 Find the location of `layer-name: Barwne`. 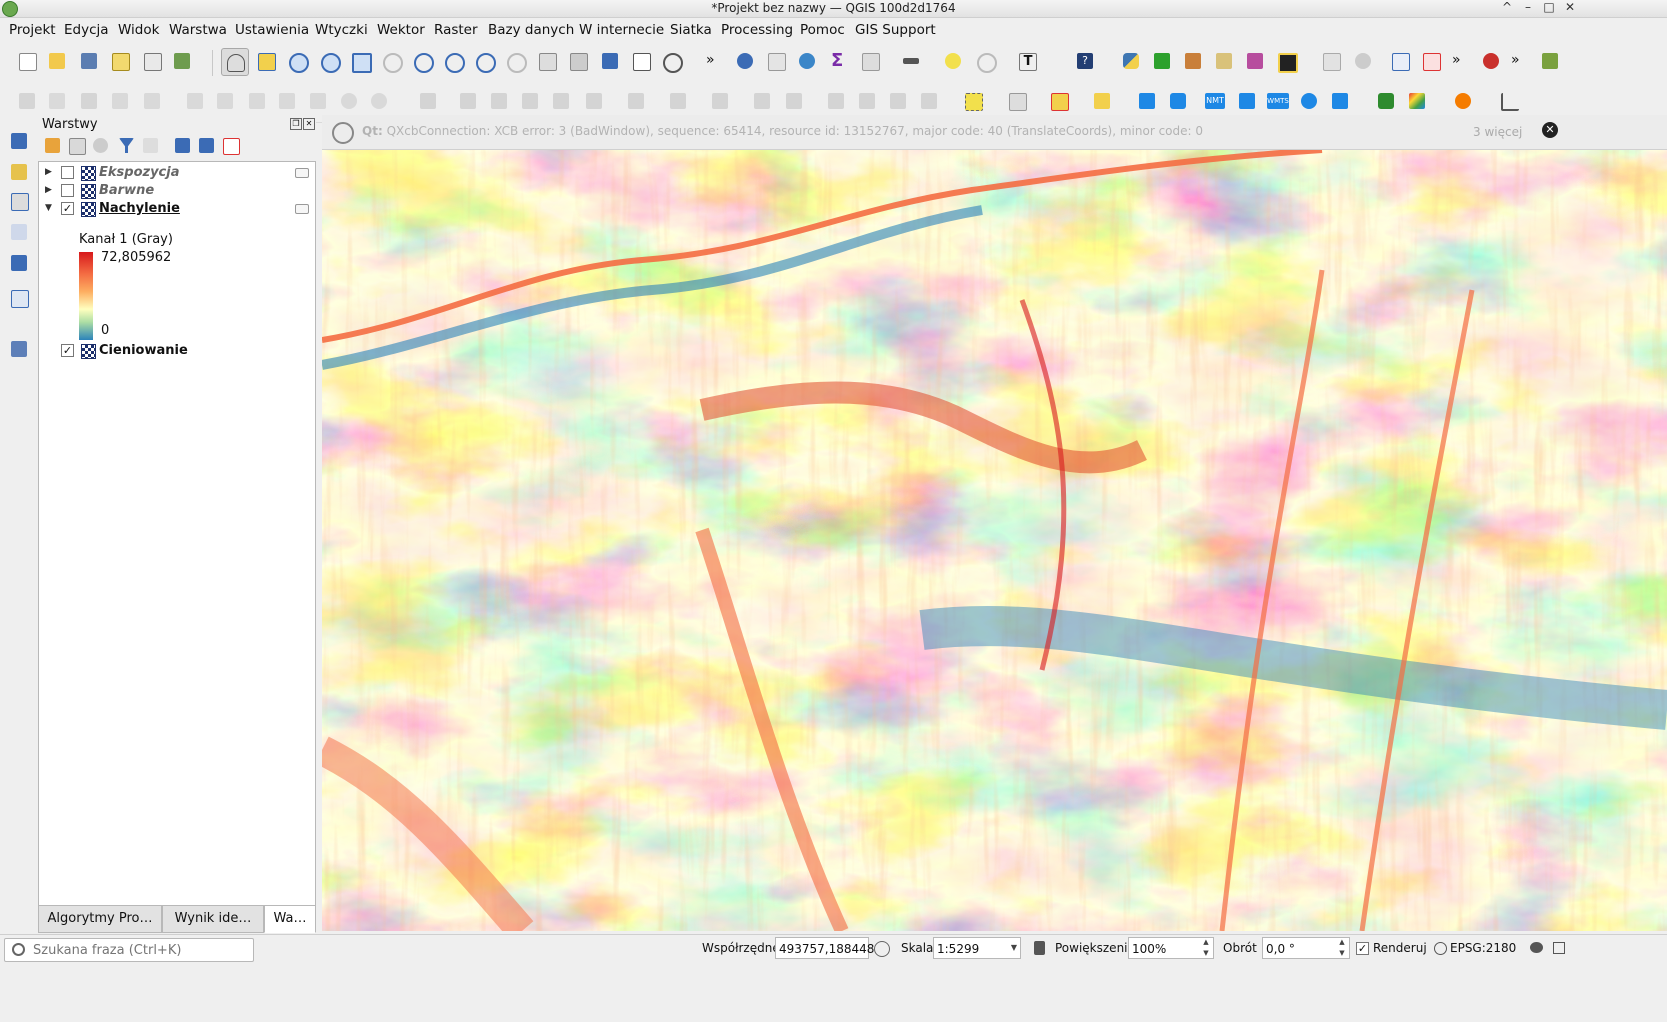

layer-name: Barwne is located at coordinates (126, 190).